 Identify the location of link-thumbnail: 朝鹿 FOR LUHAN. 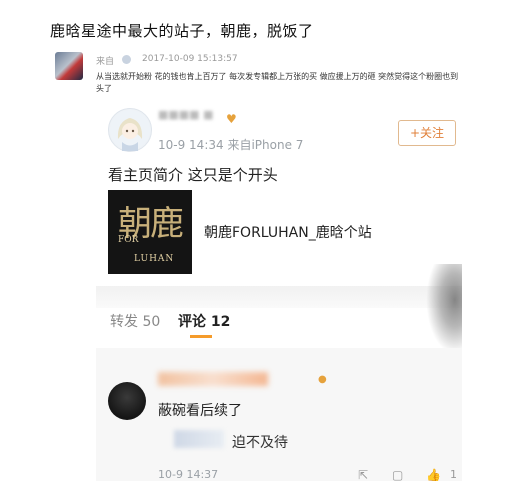
(150, 232).